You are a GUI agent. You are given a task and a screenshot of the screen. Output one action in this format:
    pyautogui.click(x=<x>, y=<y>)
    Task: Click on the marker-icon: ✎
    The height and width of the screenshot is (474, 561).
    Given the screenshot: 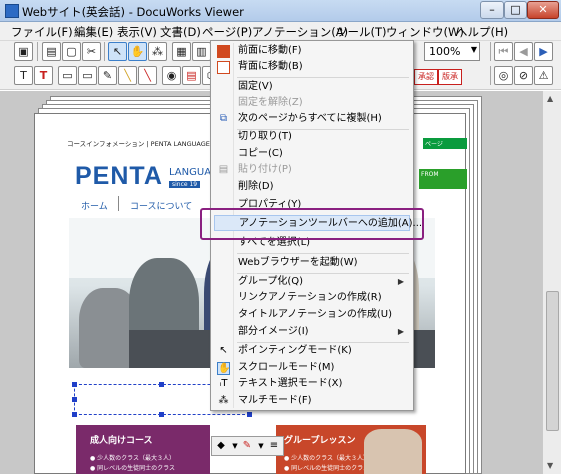 What is the action you would take?
    pyautogui.click(x=107, y=75)
    